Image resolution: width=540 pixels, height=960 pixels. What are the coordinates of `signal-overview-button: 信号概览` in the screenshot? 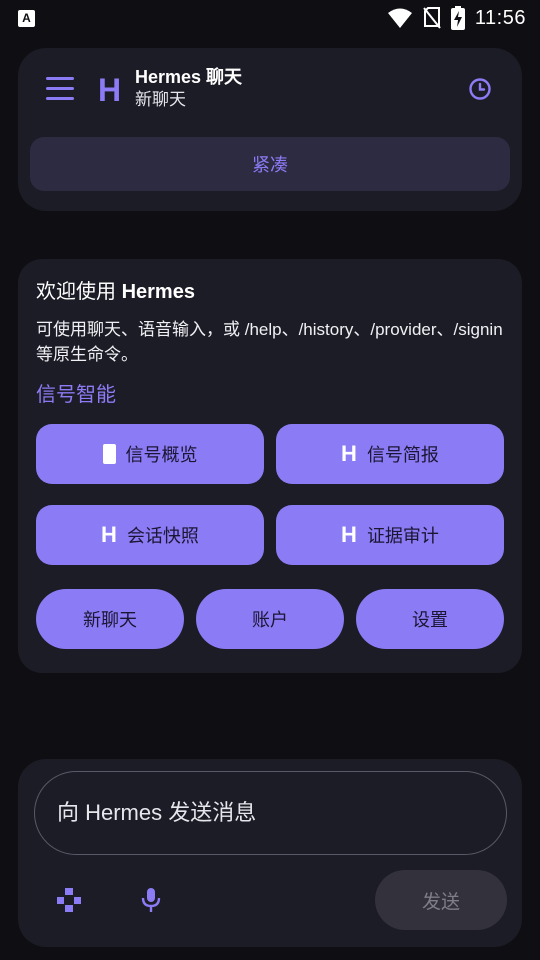 It's located at (150, 454).